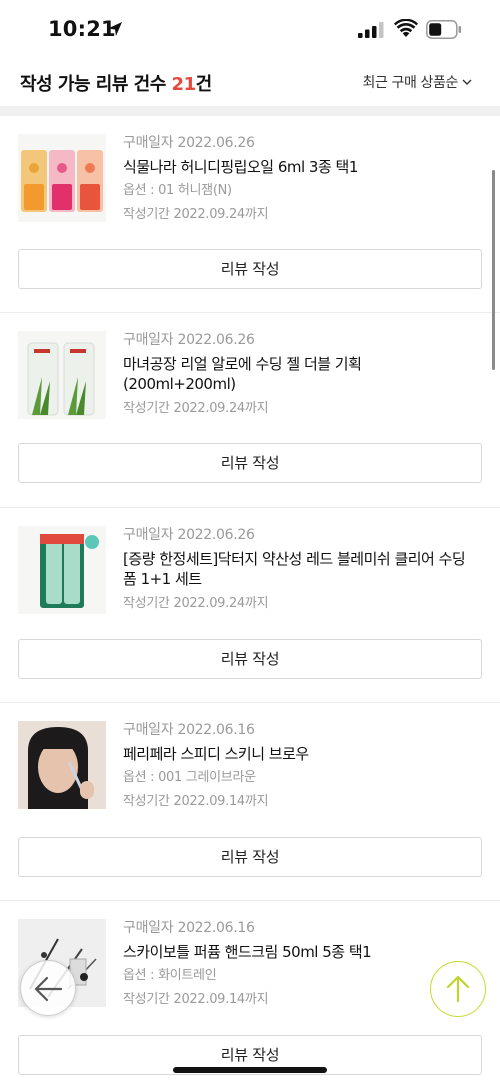 The width and height of the screenshot is (500, 1081). I want to click on lip-oil-image, so click(62, 178).